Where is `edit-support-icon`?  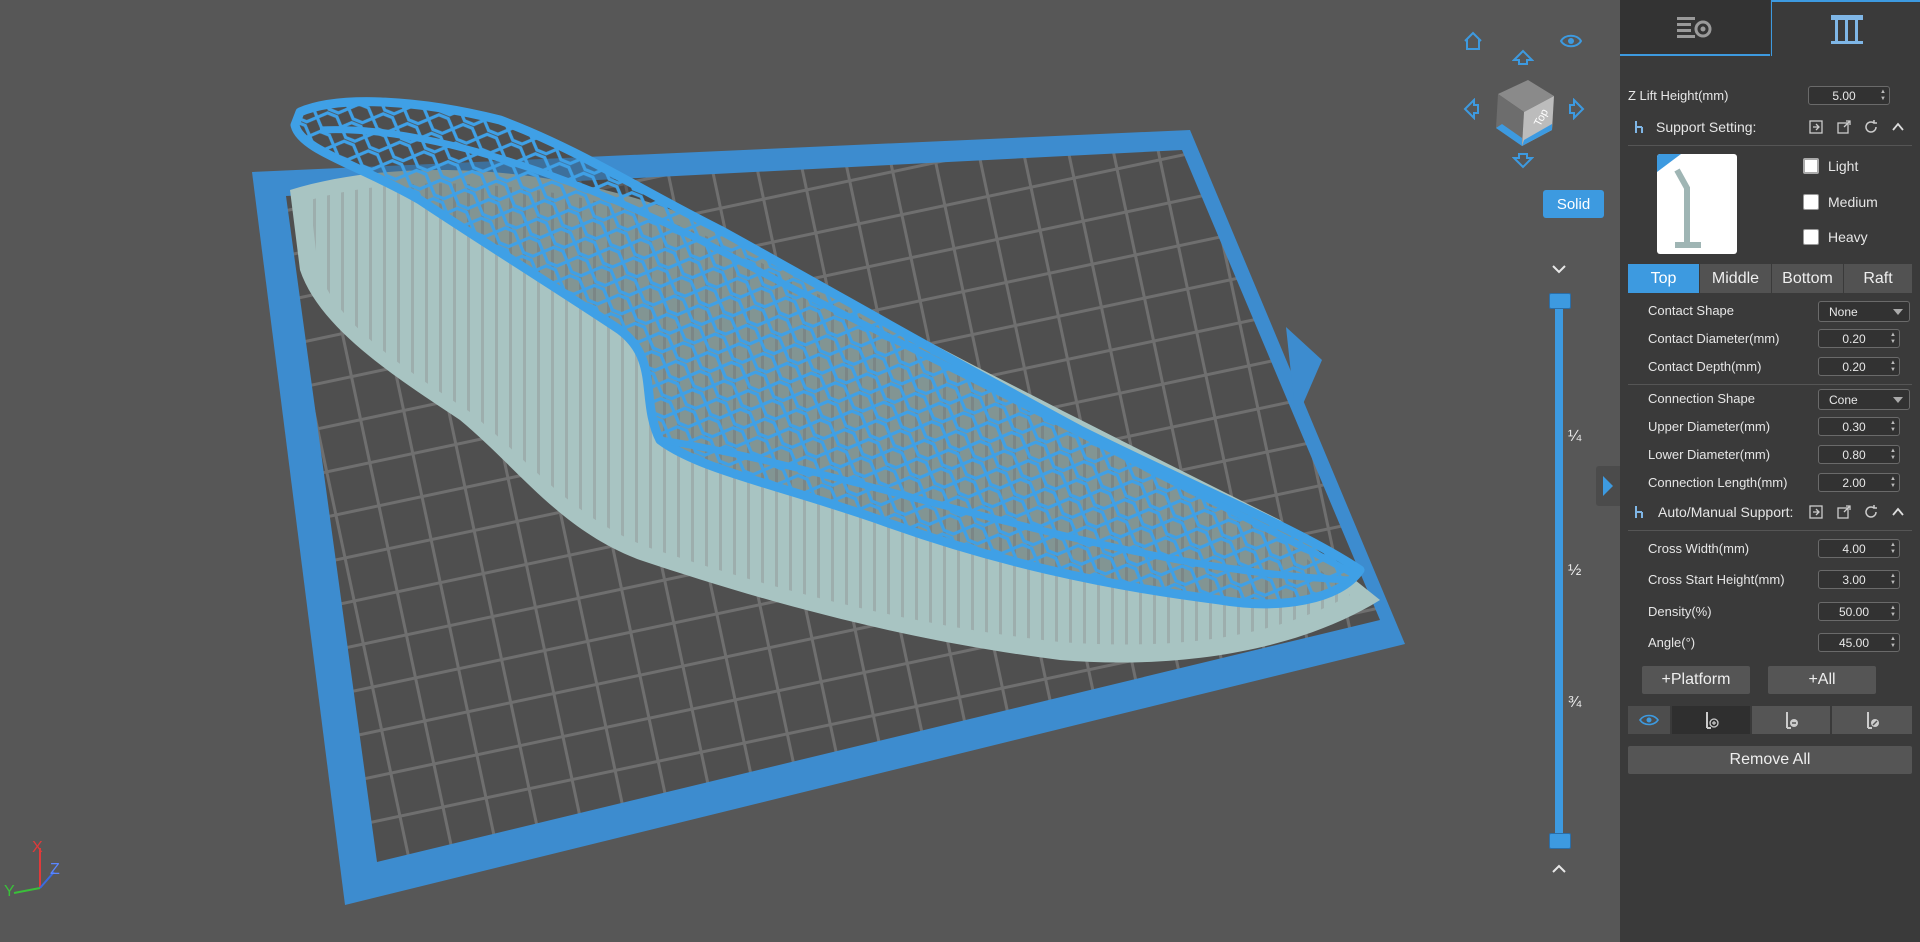 edit-support-icon is located at coordinates (1873, 720).